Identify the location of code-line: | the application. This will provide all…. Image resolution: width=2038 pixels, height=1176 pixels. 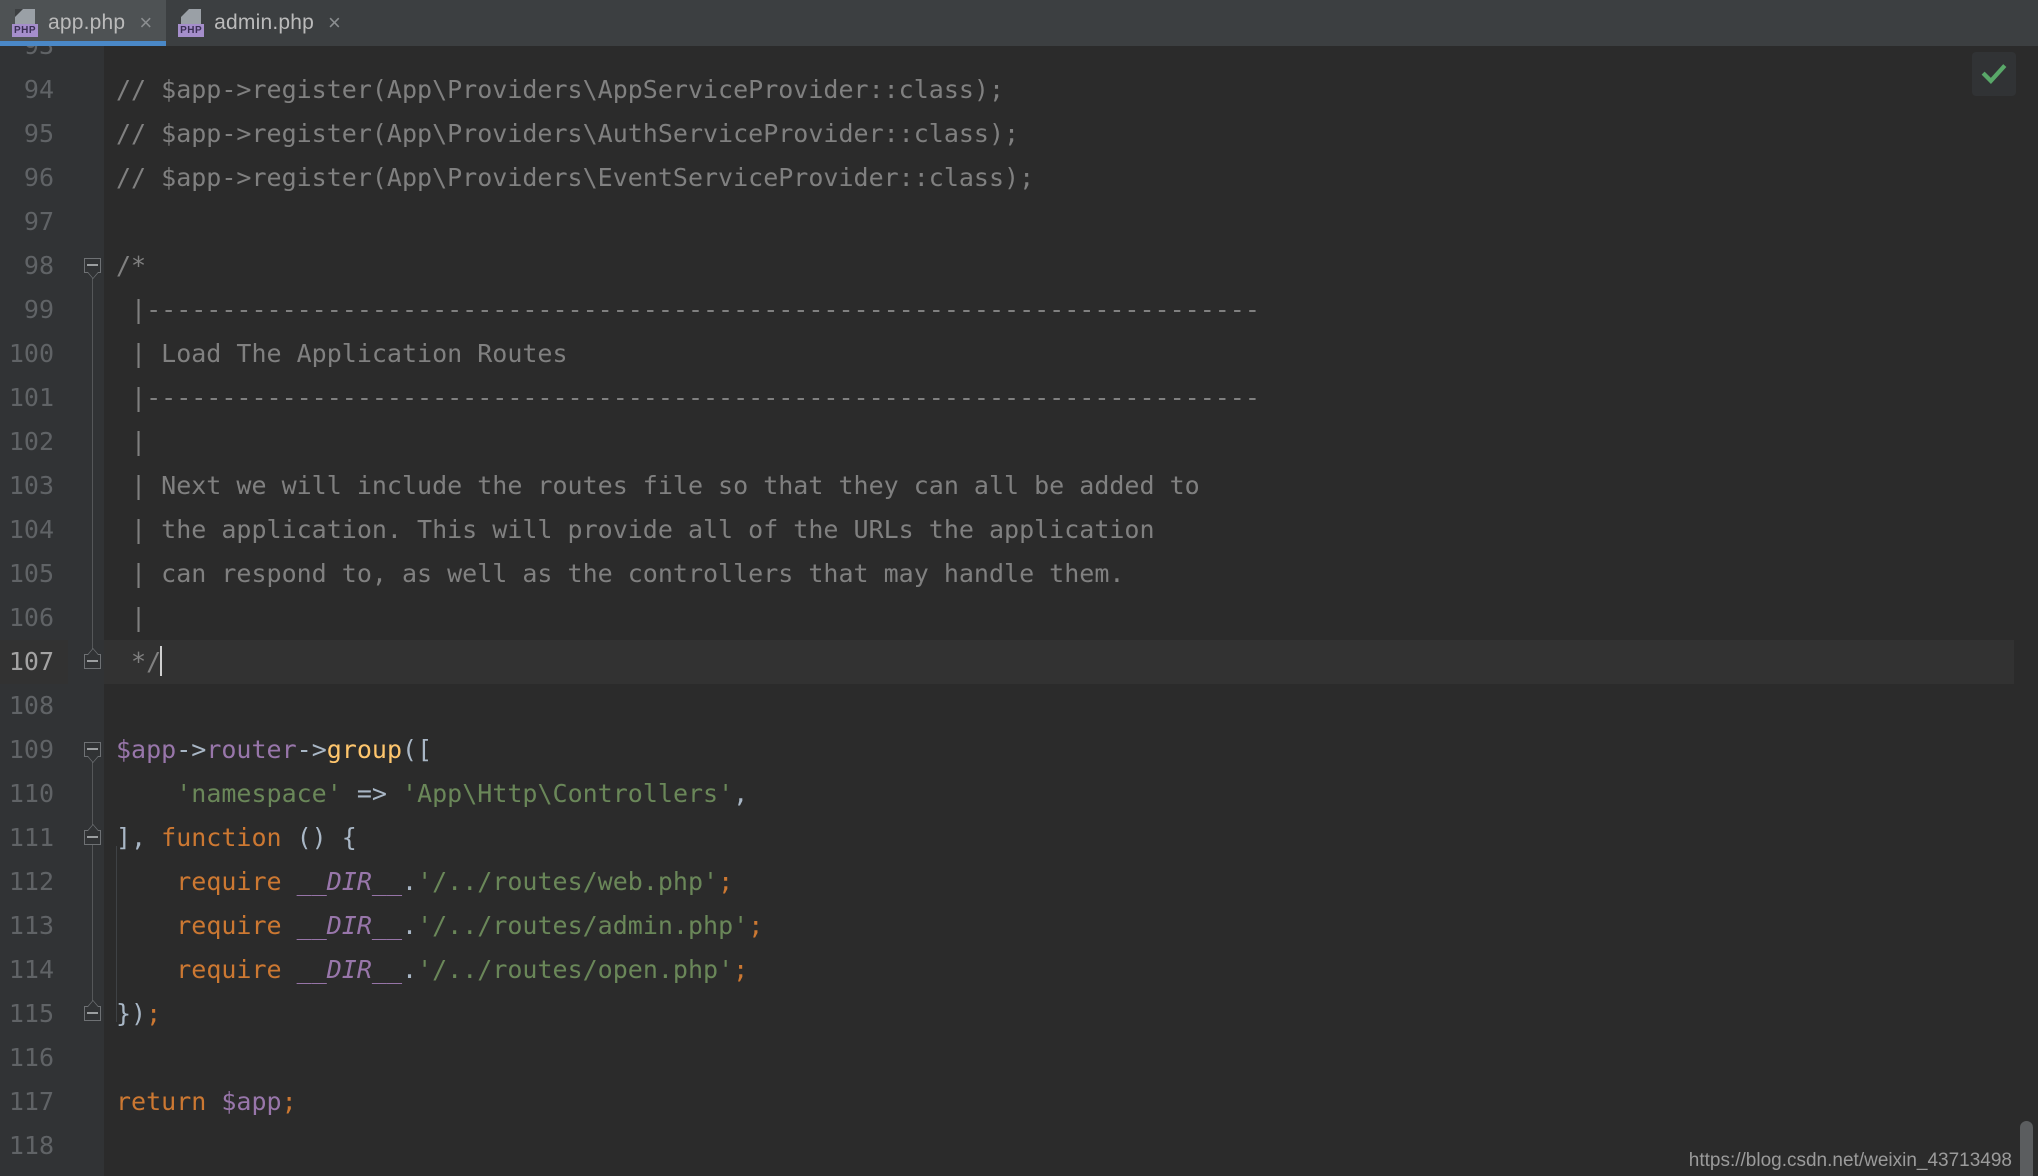
(1071, 530).